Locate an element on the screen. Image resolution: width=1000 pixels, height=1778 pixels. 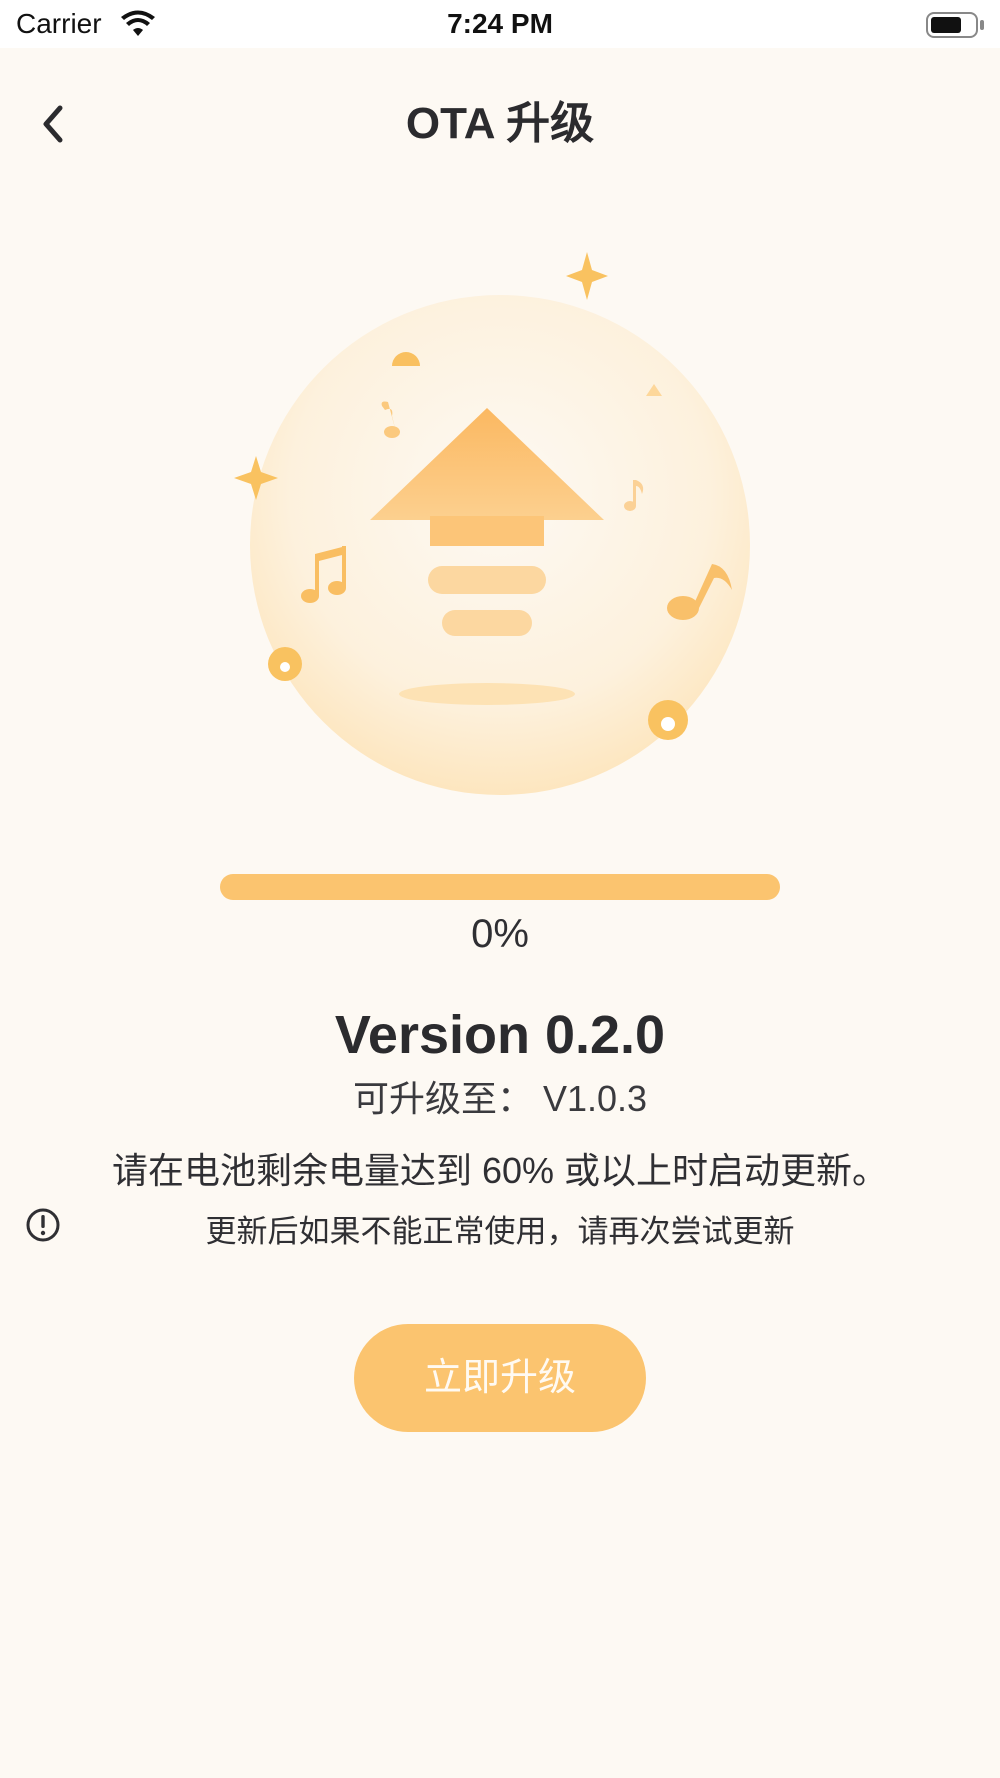
battery-icon is located at coordinates (955, 25).